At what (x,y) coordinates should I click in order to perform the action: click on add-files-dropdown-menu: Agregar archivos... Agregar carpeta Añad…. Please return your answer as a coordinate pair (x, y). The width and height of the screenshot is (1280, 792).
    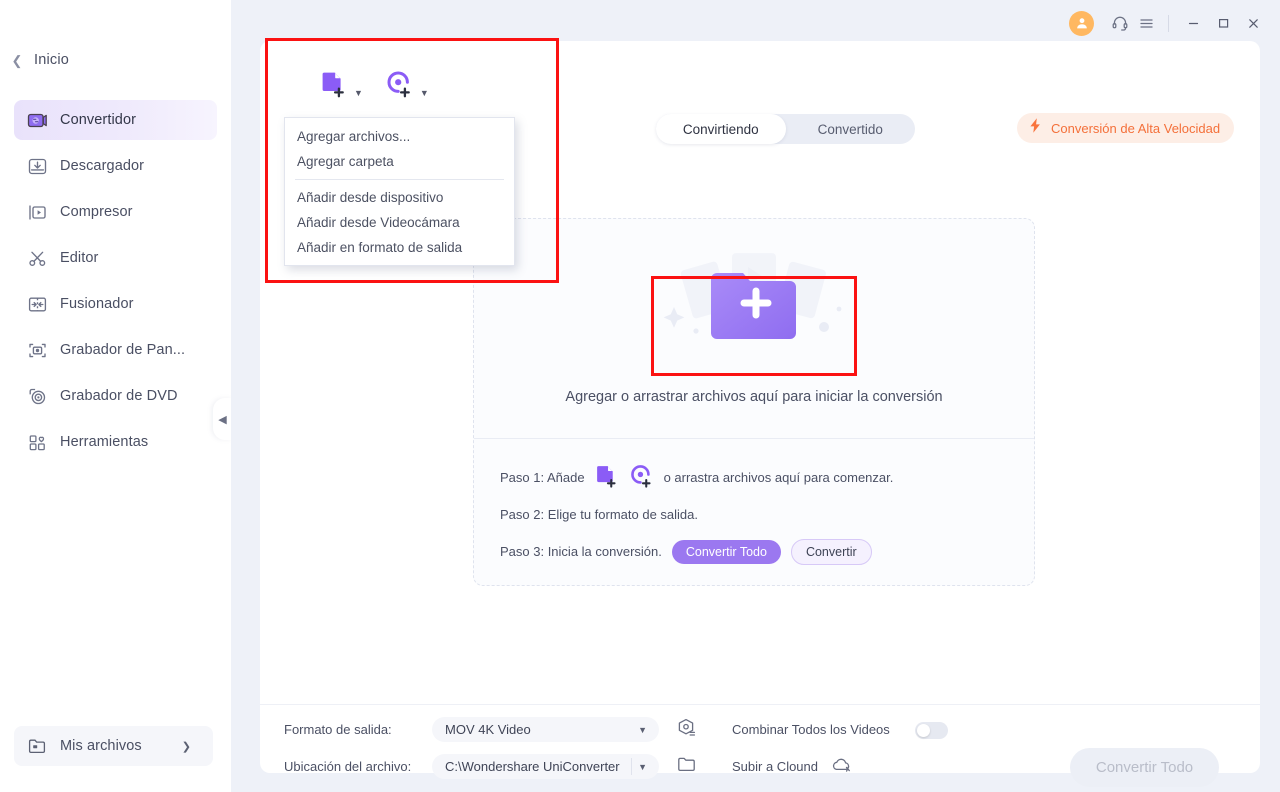
    Looking at the image, I should click on (399, 191).